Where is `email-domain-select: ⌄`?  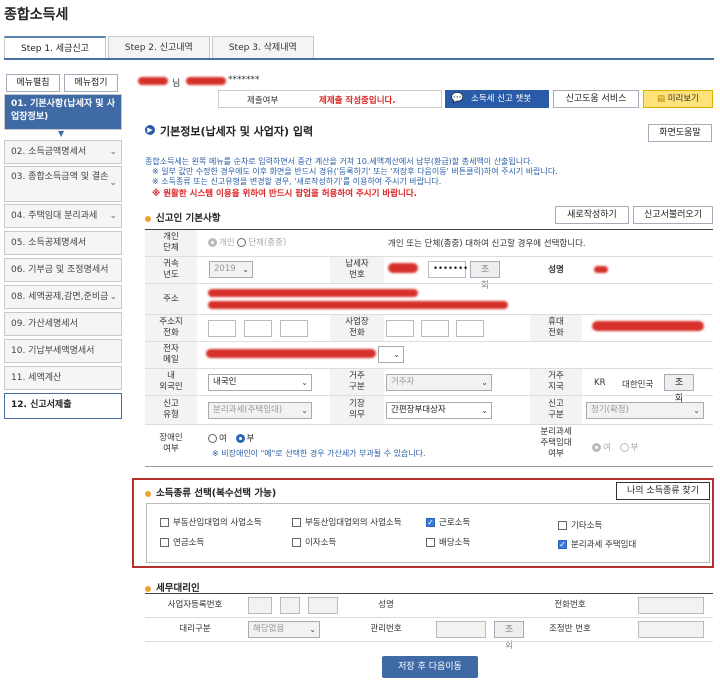
email-domain-select: ⌄ is located at coordinates (391, 354).